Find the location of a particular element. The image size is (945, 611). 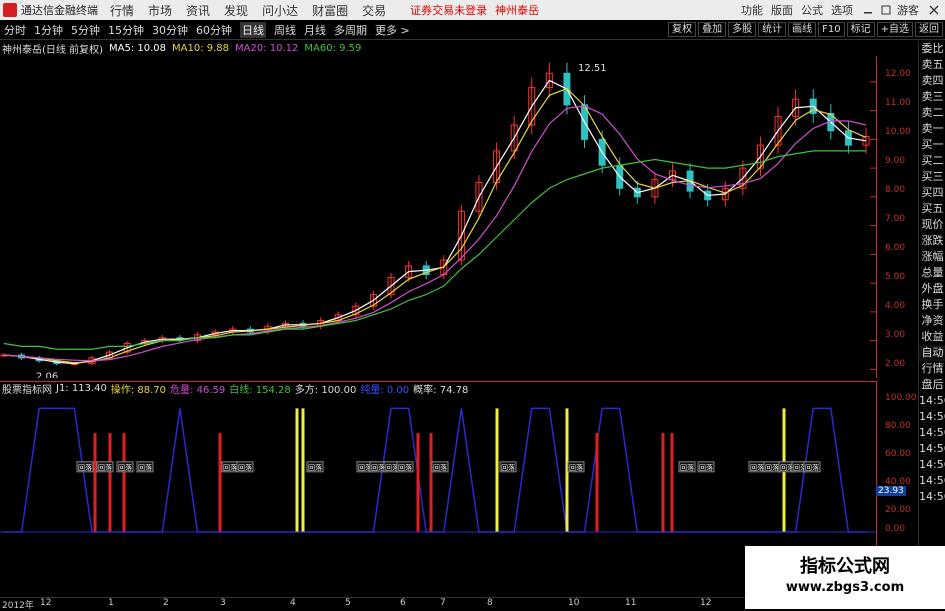

time-tick: 3 is located at coordinates (223, 603).